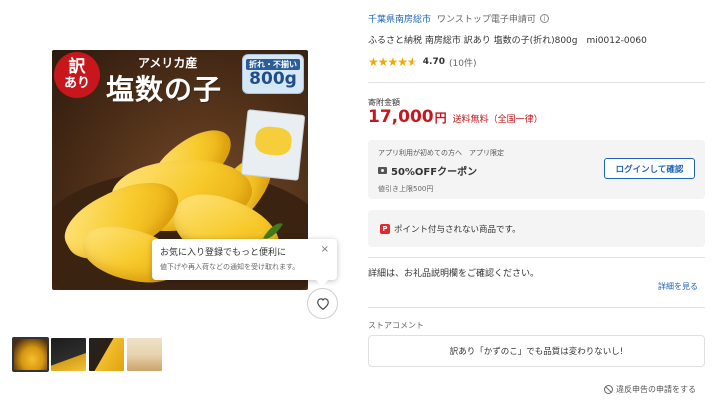 Image resolution: width=720 pixels, height=400 pixels. Describe the element at coordinates (87, 354) in the screenshot. I see `thumbnail-strip` at that location.